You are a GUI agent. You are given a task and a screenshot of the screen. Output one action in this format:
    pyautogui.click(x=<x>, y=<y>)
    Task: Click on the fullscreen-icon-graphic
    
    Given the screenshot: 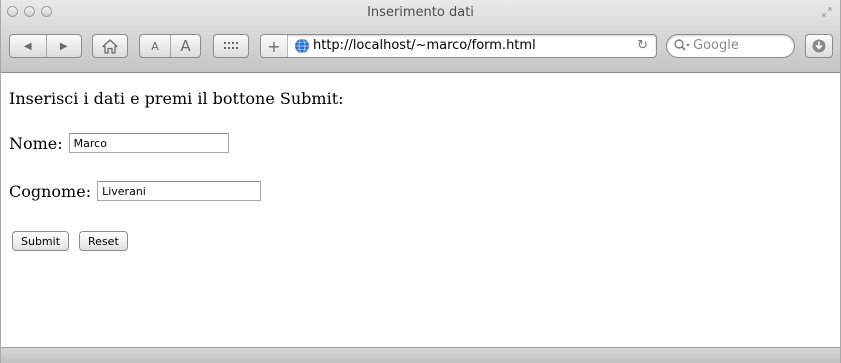 What is the action you would take?
    pyautogui.click(x=827, y=12)
    